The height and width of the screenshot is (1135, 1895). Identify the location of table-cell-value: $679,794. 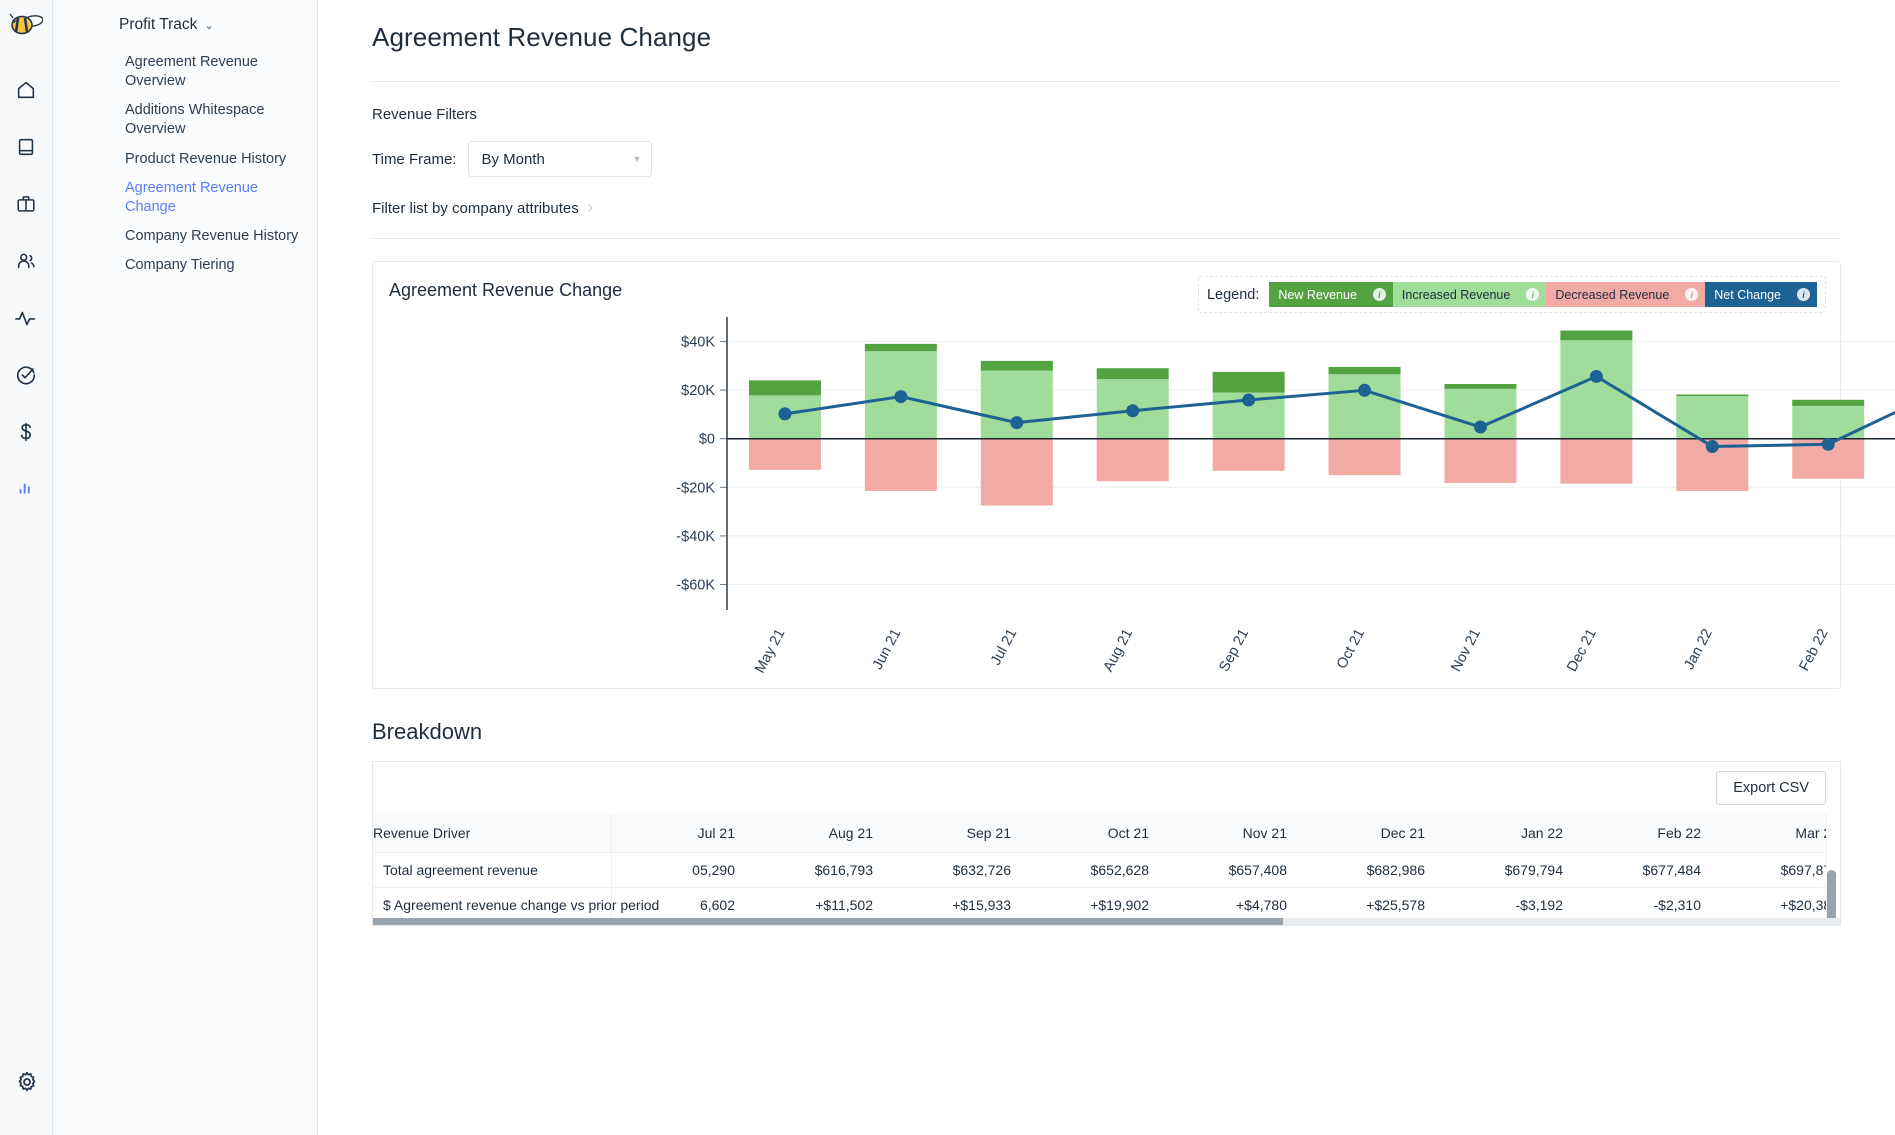
(1508, 870).